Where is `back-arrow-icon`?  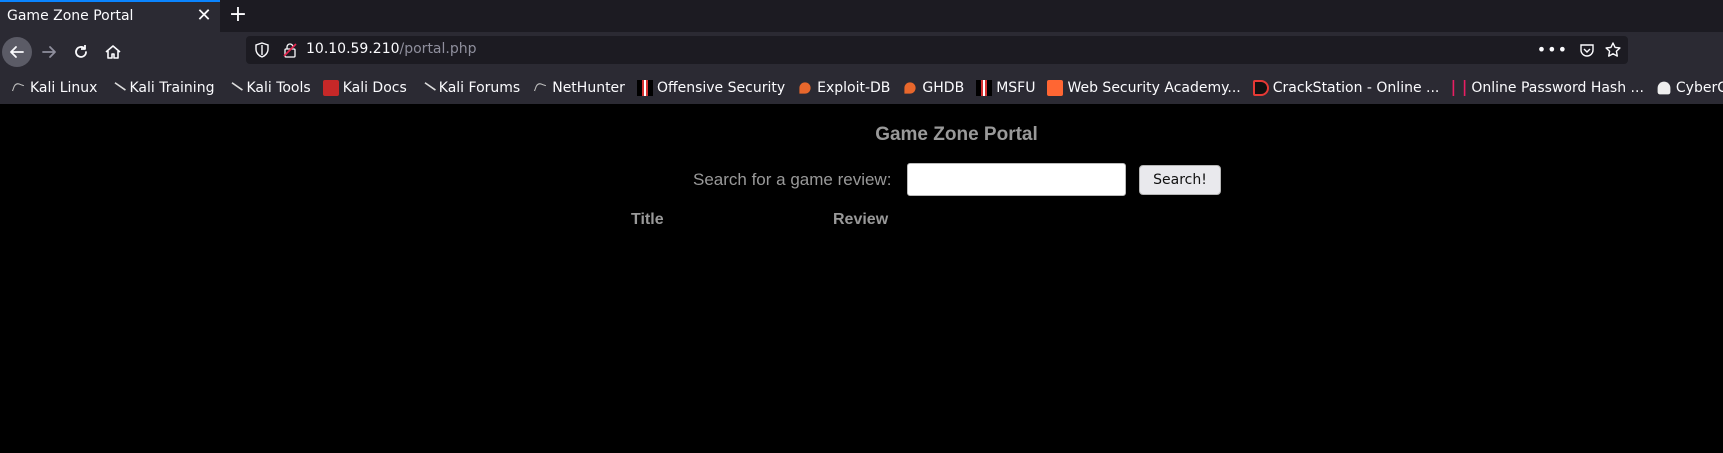 back-arrow-icon is located at coordinates (17, 52).